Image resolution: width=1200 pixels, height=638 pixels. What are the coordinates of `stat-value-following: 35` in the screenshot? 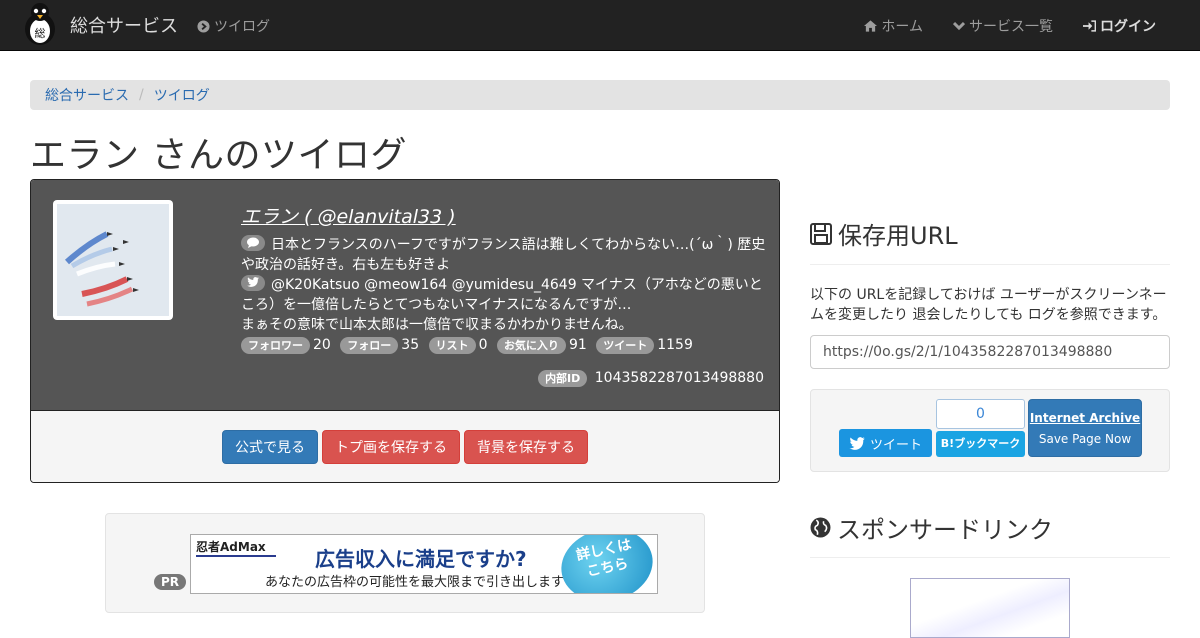 It's located at (410, 345).